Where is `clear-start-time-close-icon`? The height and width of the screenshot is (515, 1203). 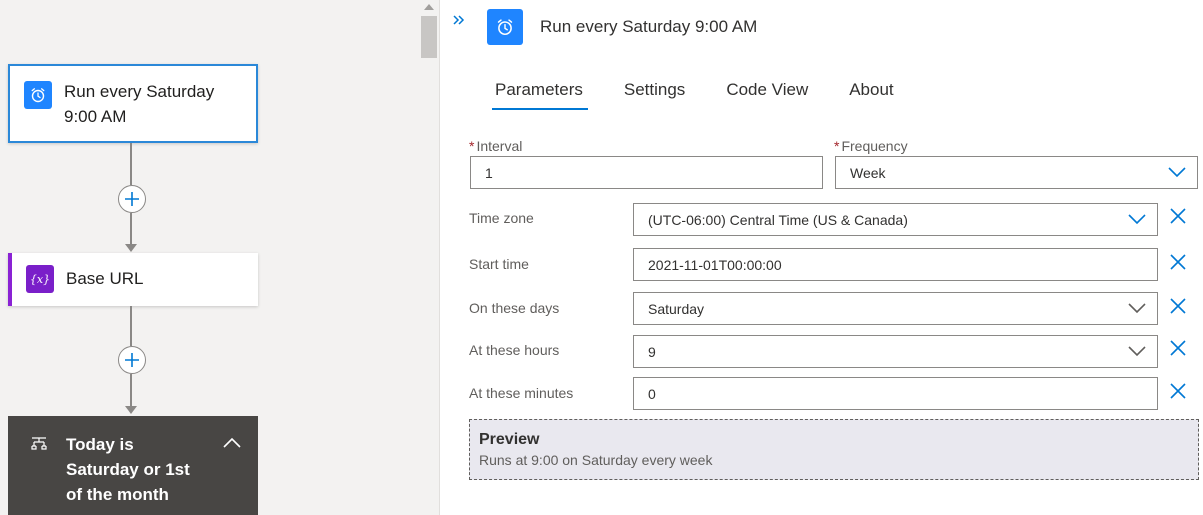
clear-start-time-close-icon is located at coordinates (1178, 262).